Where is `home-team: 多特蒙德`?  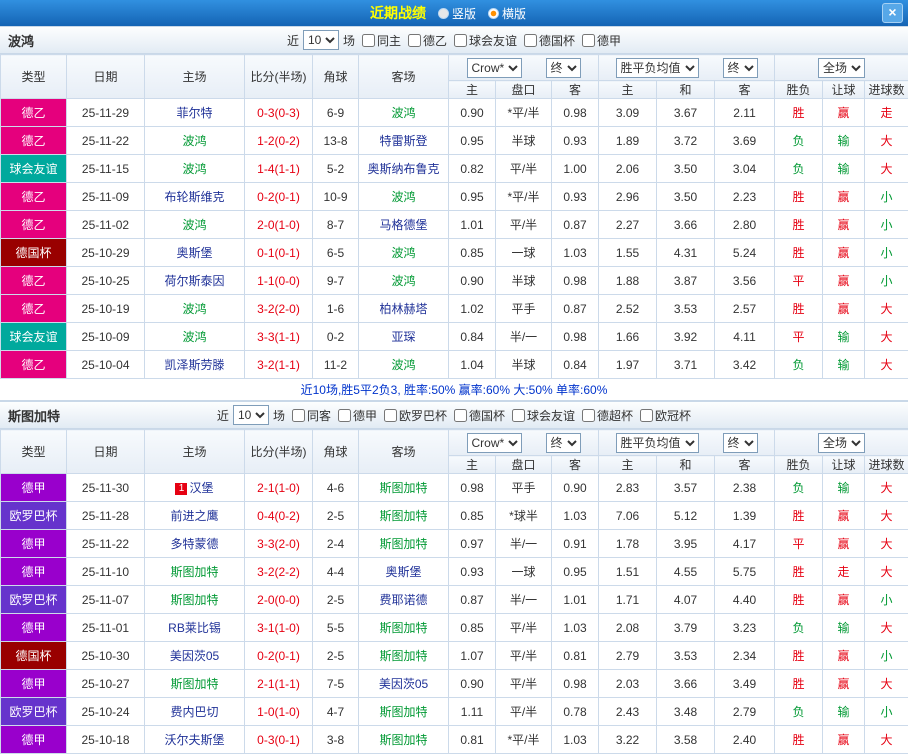 home-team: 多特蒙德 is located at coordinates (195, 544).